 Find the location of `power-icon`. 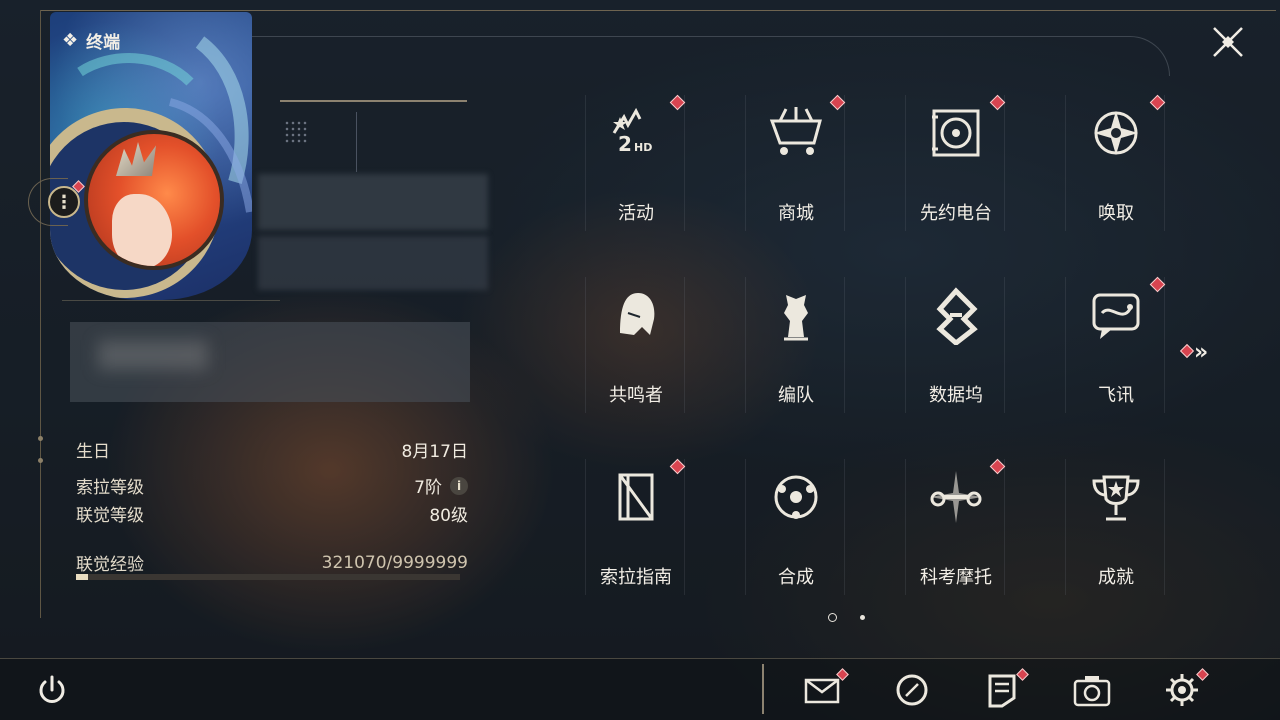

power-icon is located at coordinates (52, 689).